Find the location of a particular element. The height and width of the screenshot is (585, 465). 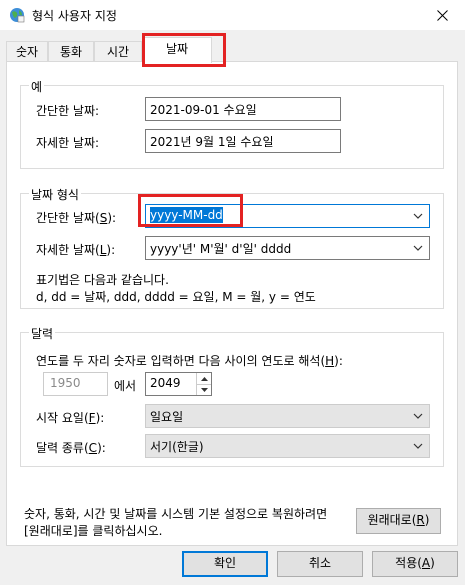

close-button is located at coordinates (442, 15).